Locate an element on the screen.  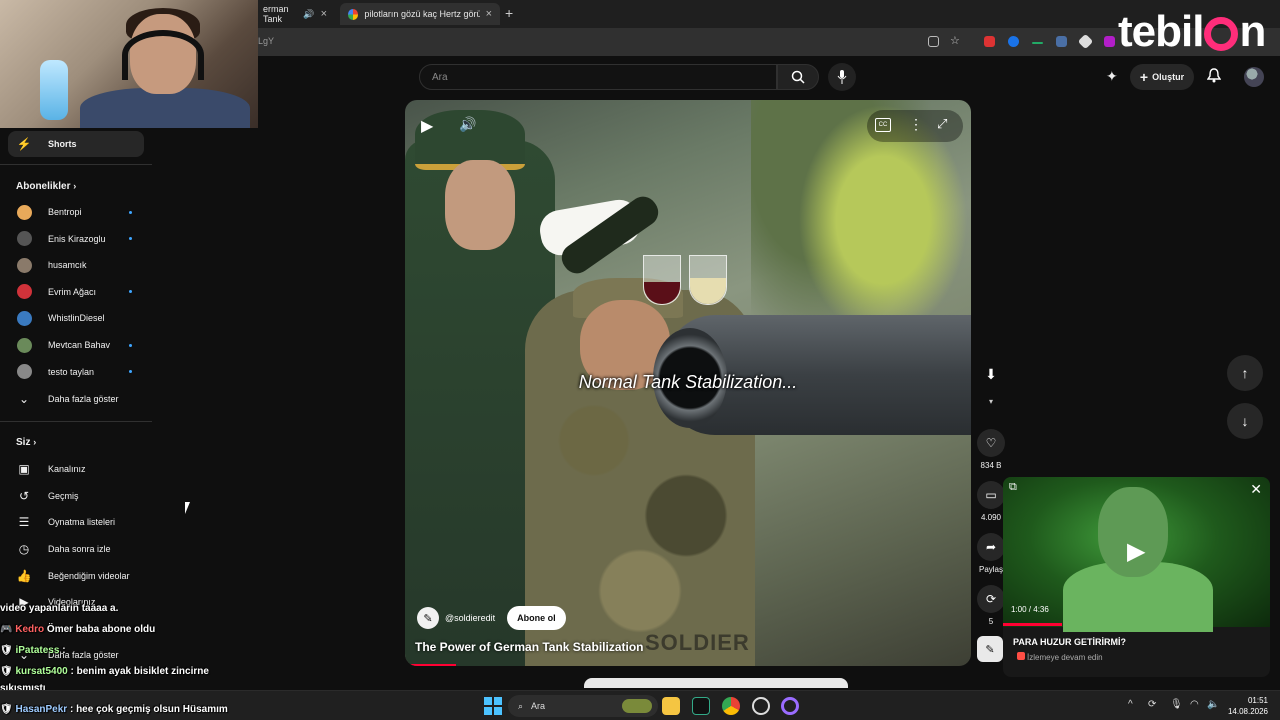
browser-tab-active: pilotların gözü kaç Hertz görüy × is located at coordinates (420, 14).